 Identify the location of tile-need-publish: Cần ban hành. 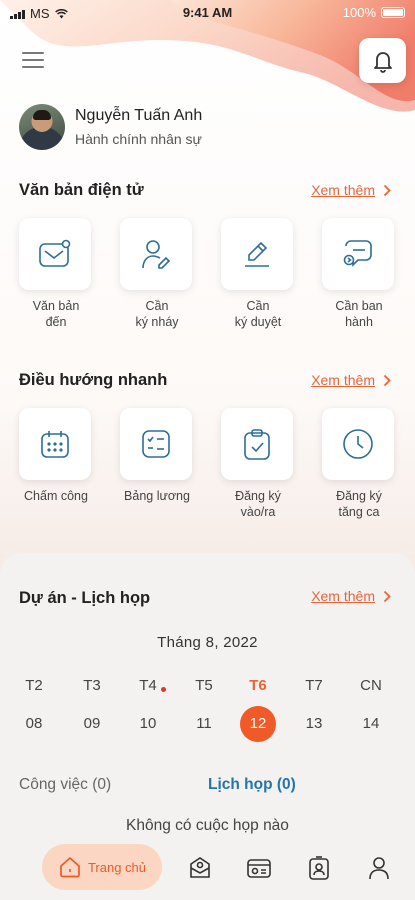
(359, 274).